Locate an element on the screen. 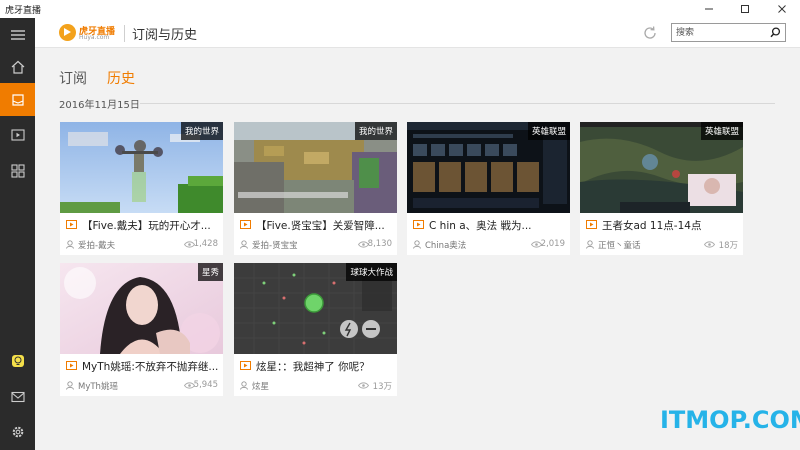 Image resolution: width=800 pixels, height=450 pixels. close-icon is located at coordinates (782, 9).